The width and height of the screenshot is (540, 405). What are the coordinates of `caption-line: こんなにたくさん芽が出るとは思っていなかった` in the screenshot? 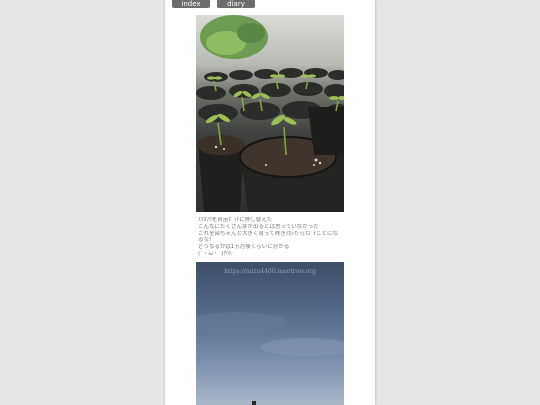 It's located at (258, 226).